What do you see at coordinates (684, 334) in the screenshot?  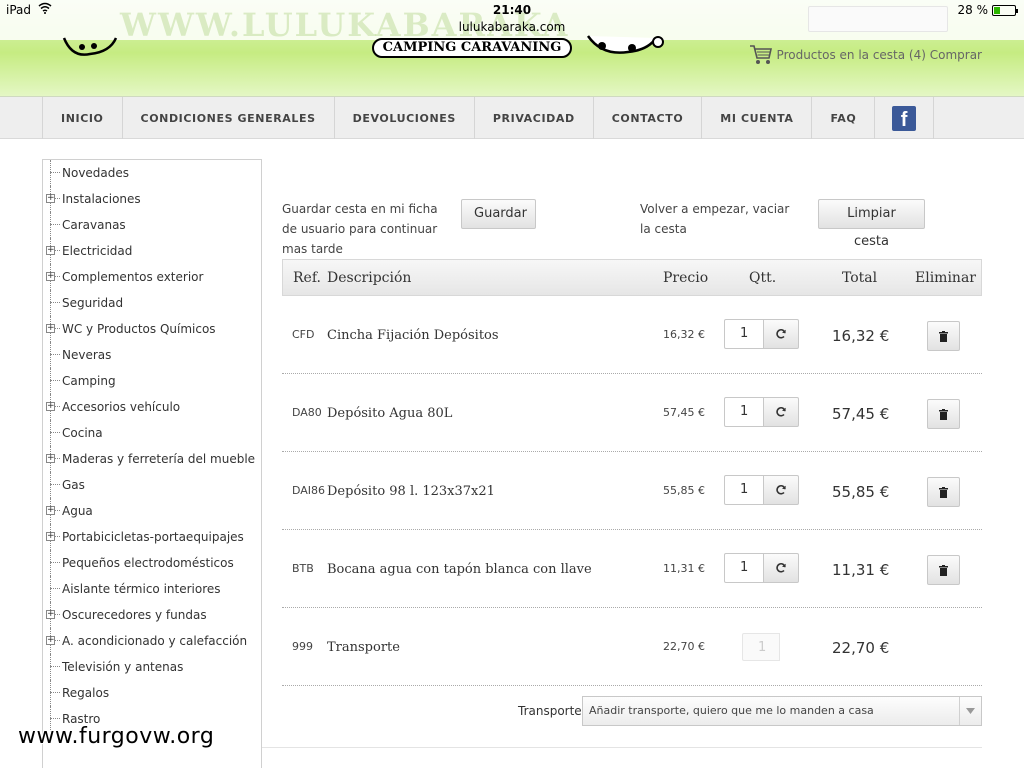 I see `row-price: 16,32 €` at bounding box center [684, 334].